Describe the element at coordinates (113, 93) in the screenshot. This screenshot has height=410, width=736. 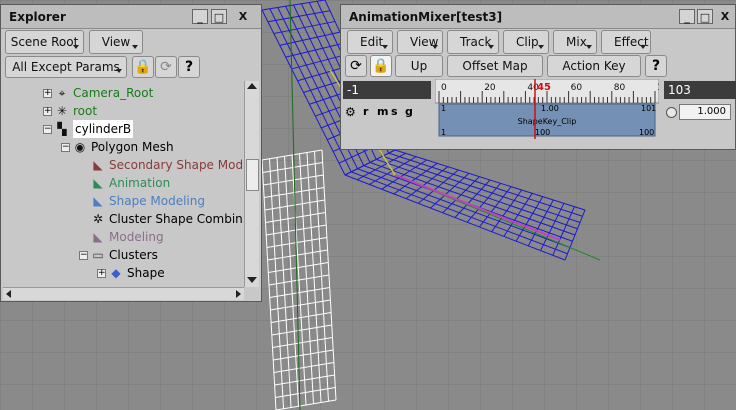
I see `tree-item-label: Camera_Root` at that location.